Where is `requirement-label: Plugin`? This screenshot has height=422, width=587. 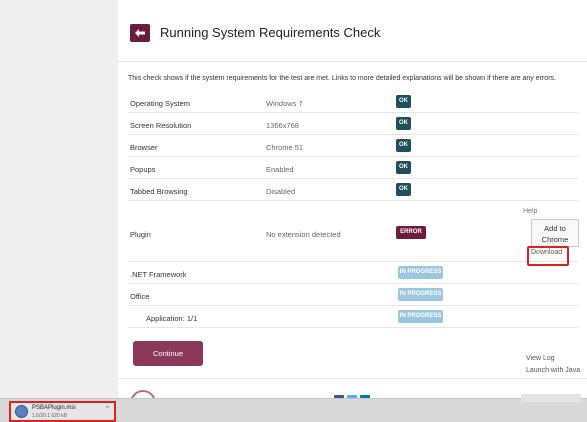
requirement-label: Plugin is located at coordinates (140, 234).